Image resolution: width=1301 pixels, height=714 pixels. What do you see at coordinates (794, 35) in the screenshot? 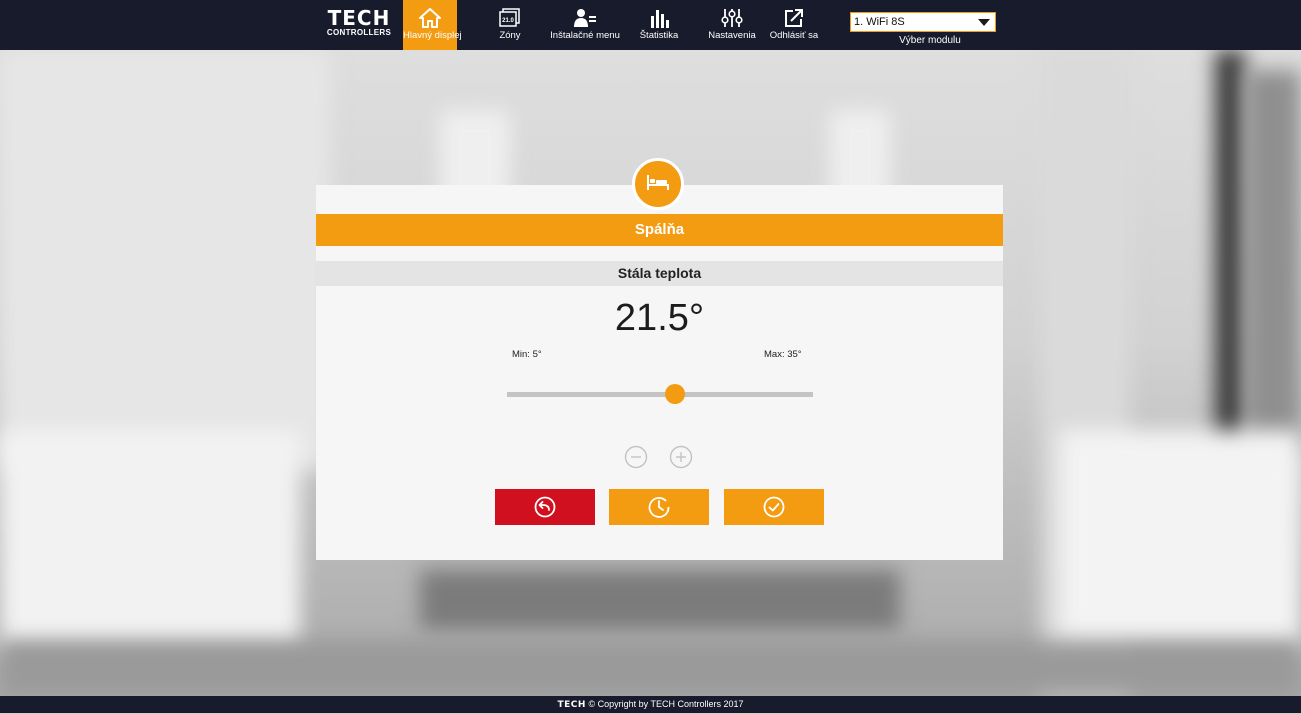
I see `nav-label: Odhlásiť sa` at bounding box center [794, 35].